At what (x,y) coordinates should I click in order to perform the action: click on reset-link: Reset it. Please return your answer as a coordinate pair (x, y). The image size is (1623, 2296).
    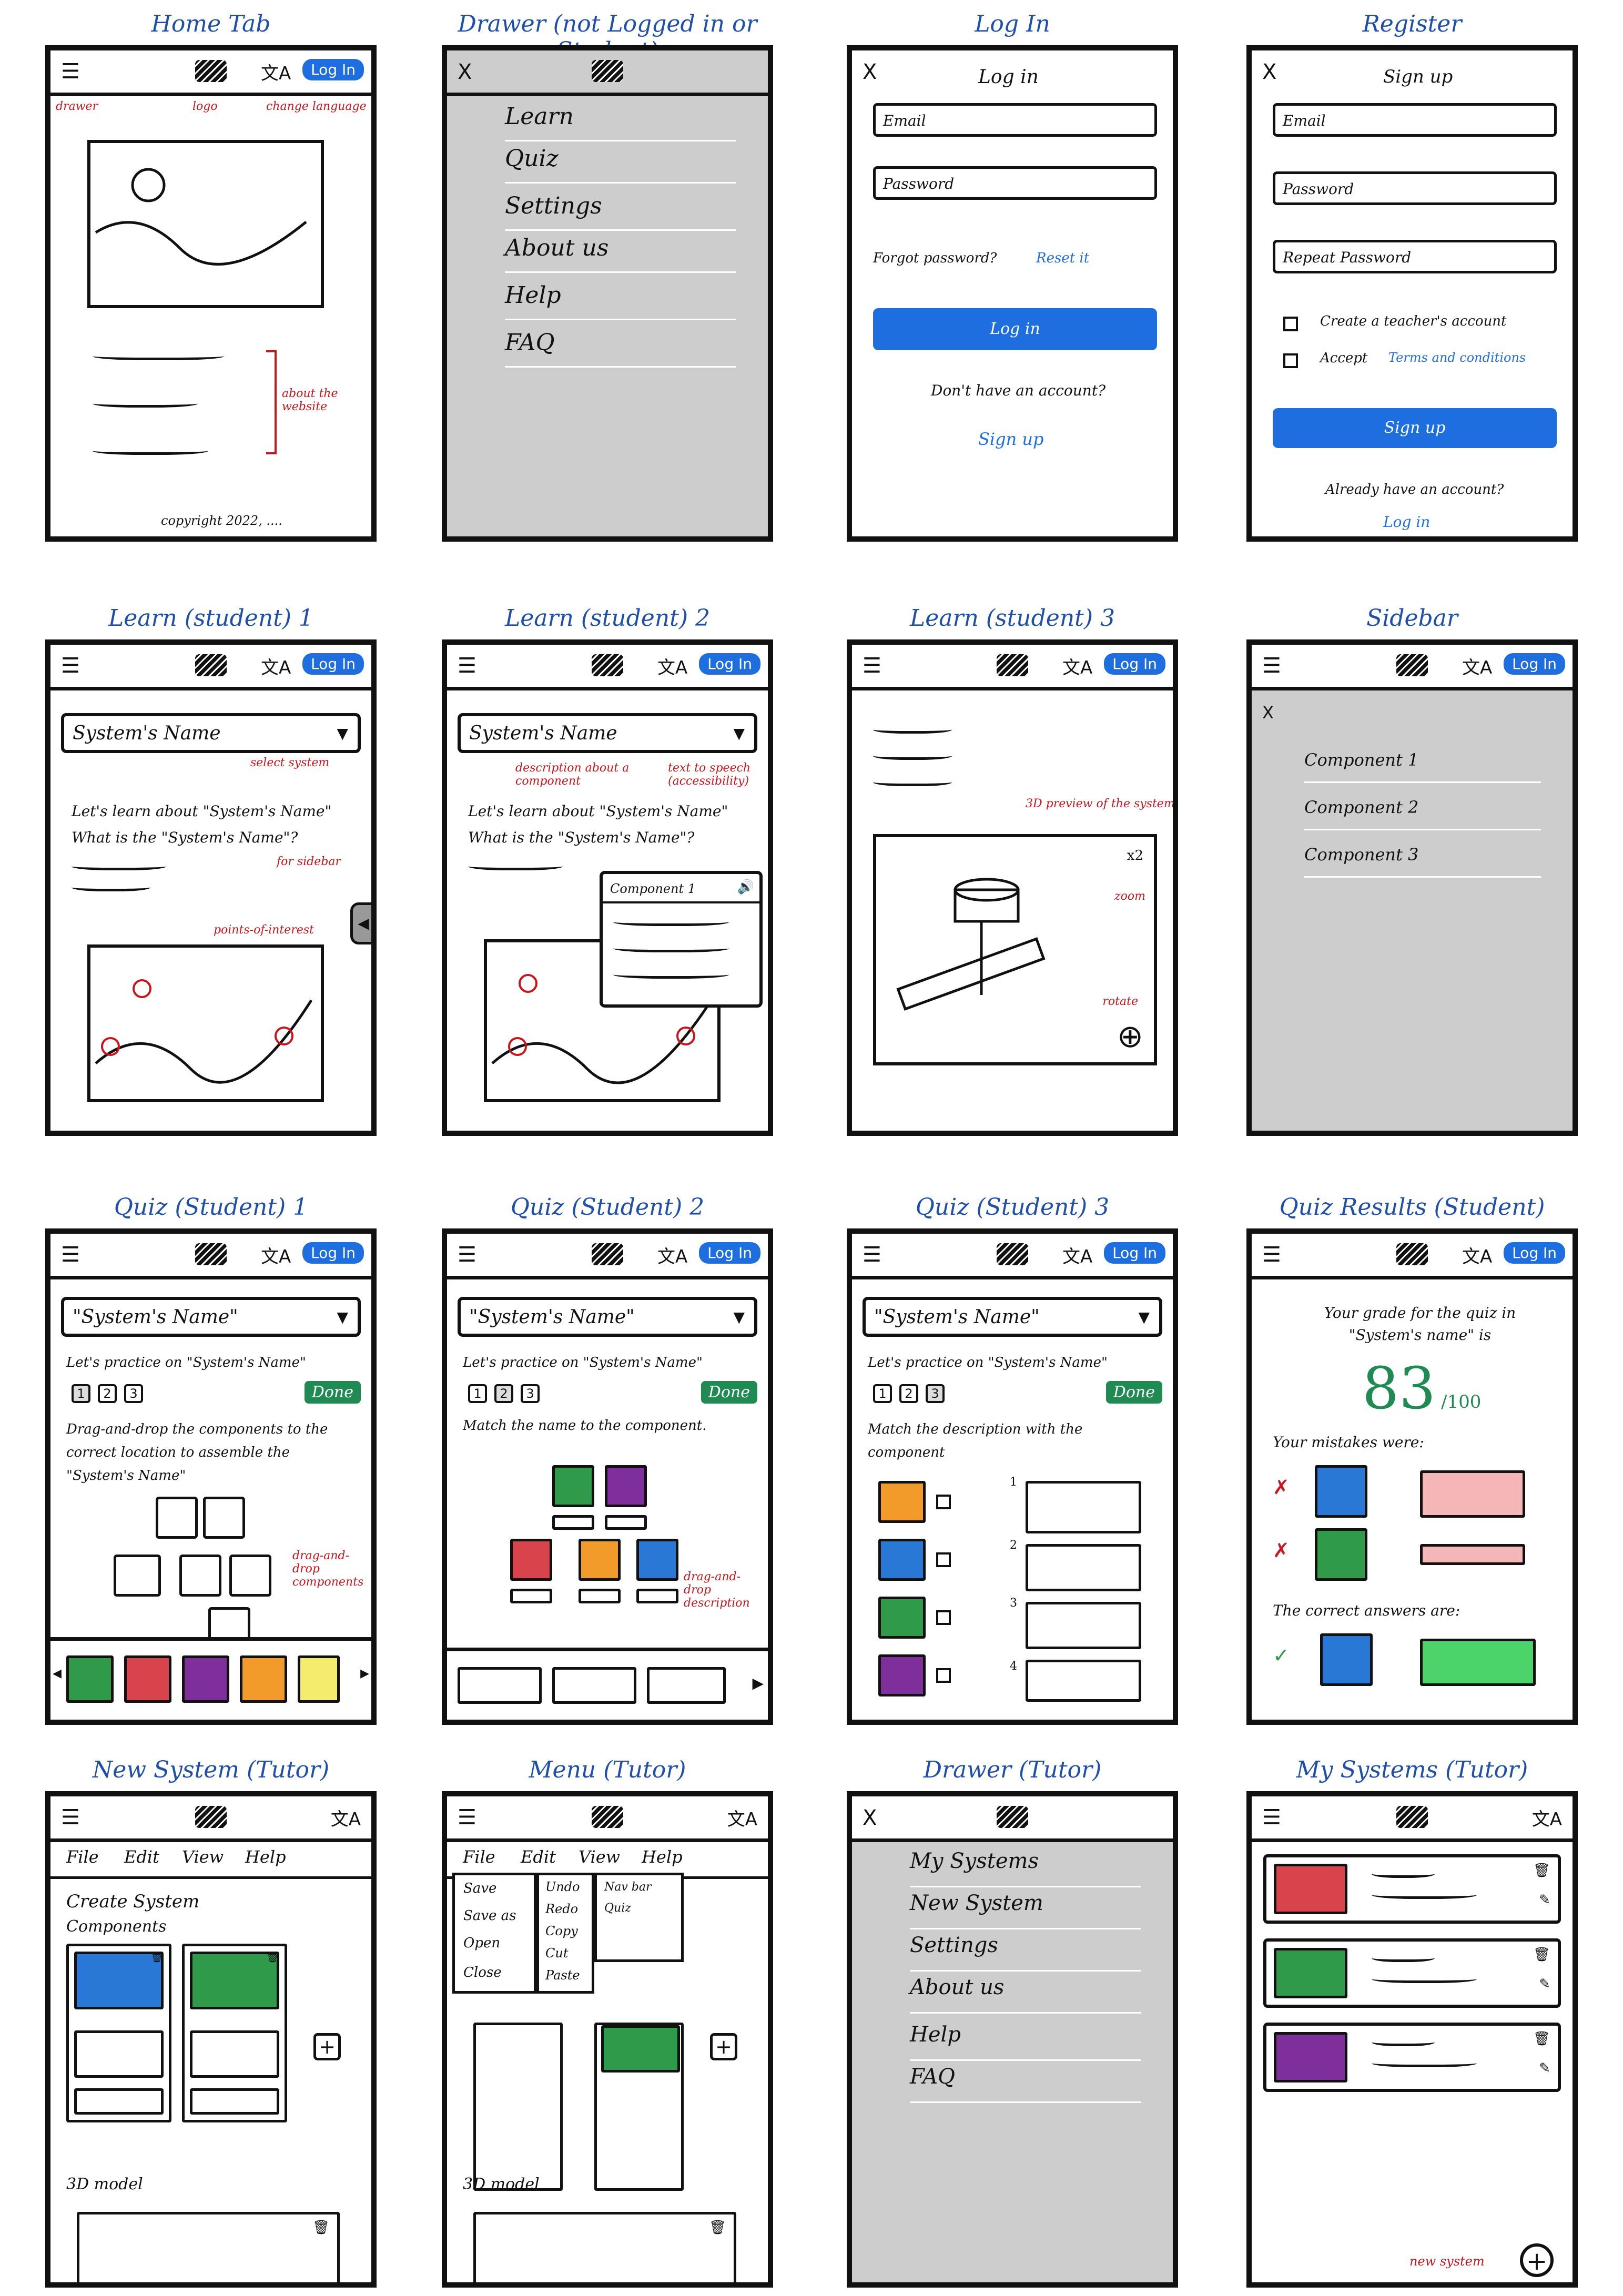
    Looking at the image, I should click on (1062, 258).